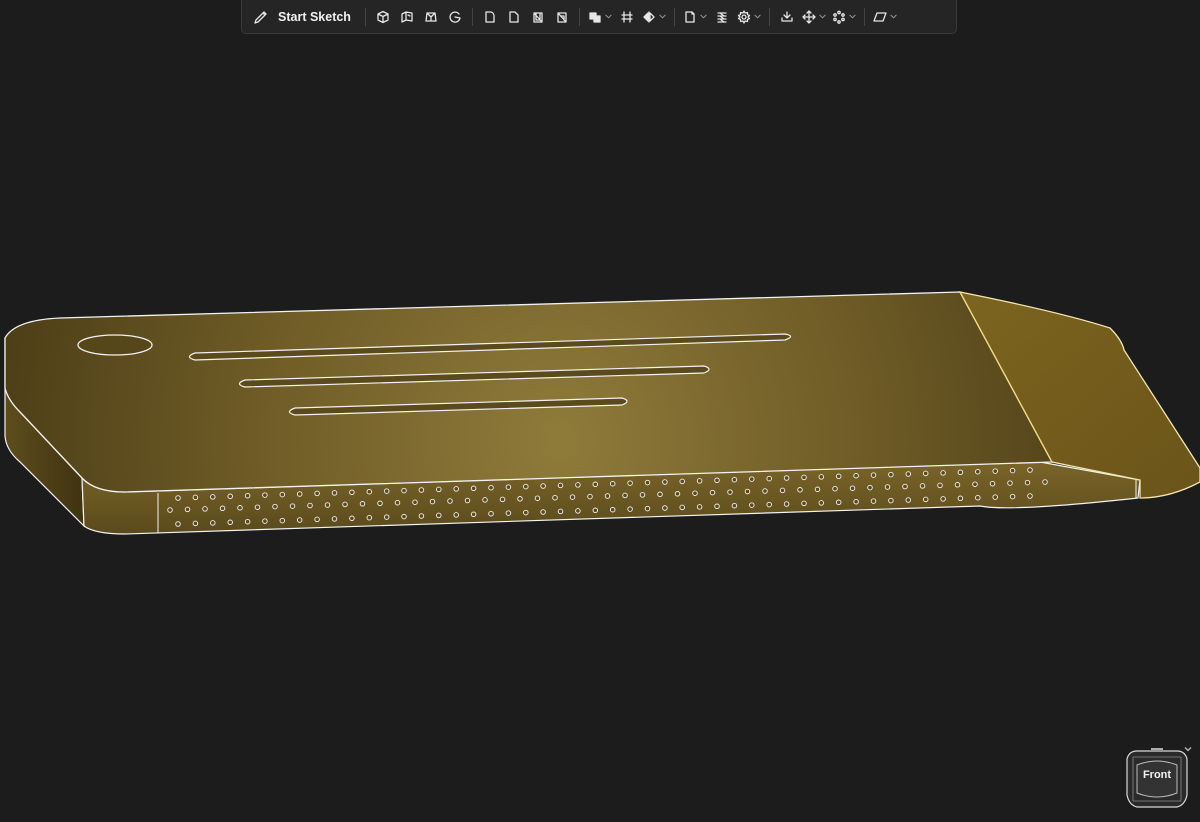 This screenshot has width=1200, height=822. I want to click on boolean-dropdown, so click(600, 17).